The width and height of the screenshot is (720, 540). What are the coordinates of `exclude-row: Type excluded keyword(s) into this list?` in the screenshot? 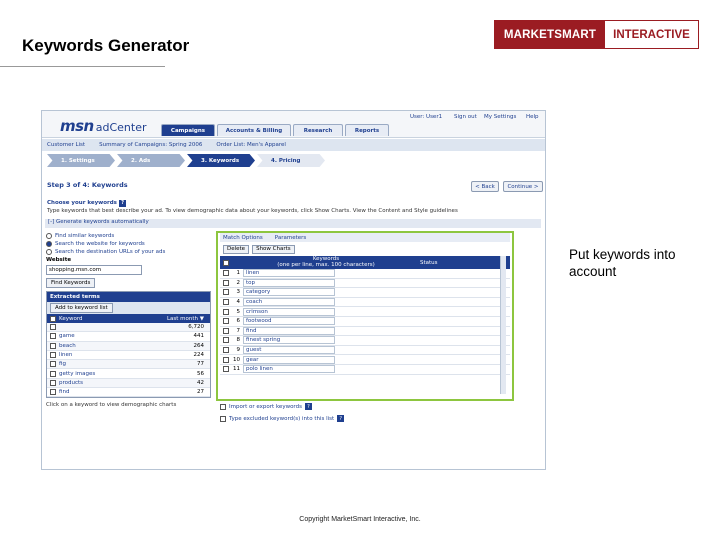 It's located at (282, 418).